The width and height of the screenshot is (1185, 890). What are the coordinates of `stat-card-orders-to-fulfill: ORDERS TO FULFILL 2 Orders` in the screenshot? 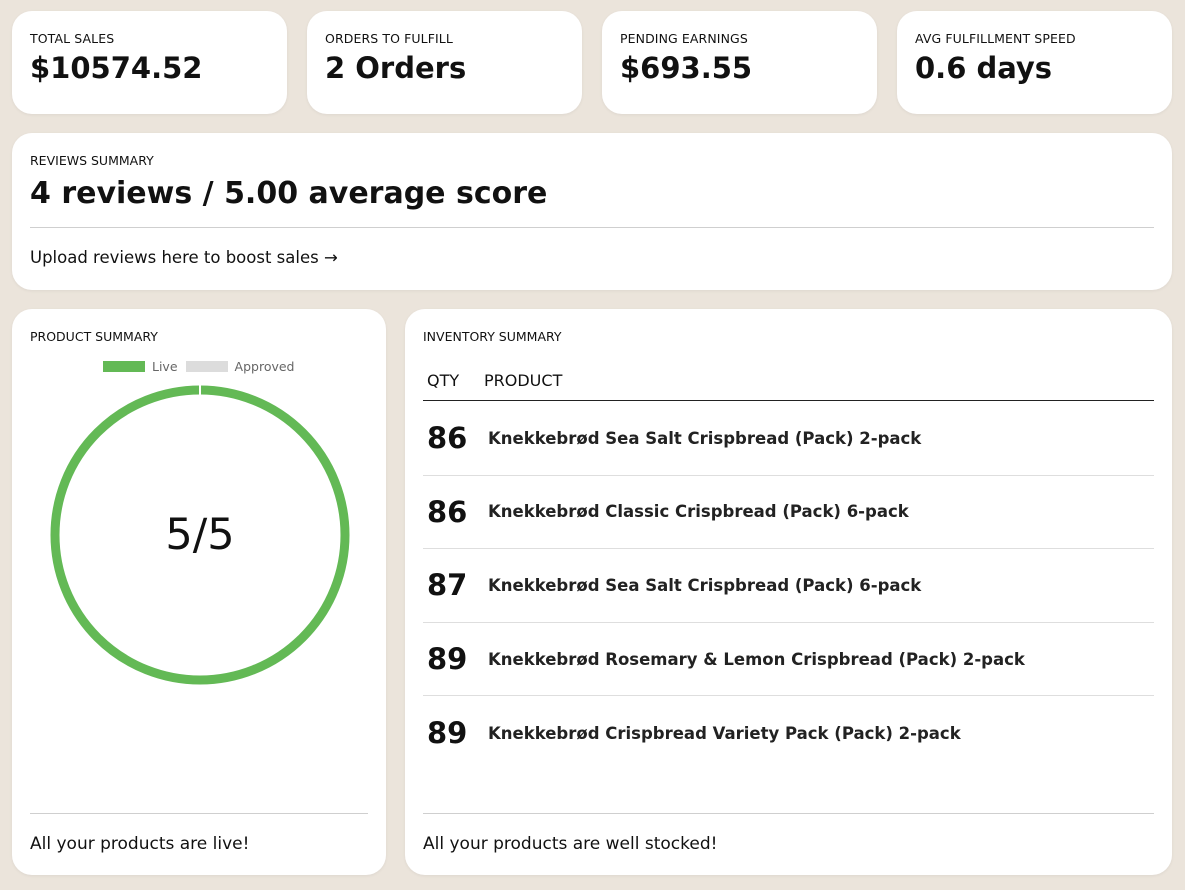 It's located at (444, 62).